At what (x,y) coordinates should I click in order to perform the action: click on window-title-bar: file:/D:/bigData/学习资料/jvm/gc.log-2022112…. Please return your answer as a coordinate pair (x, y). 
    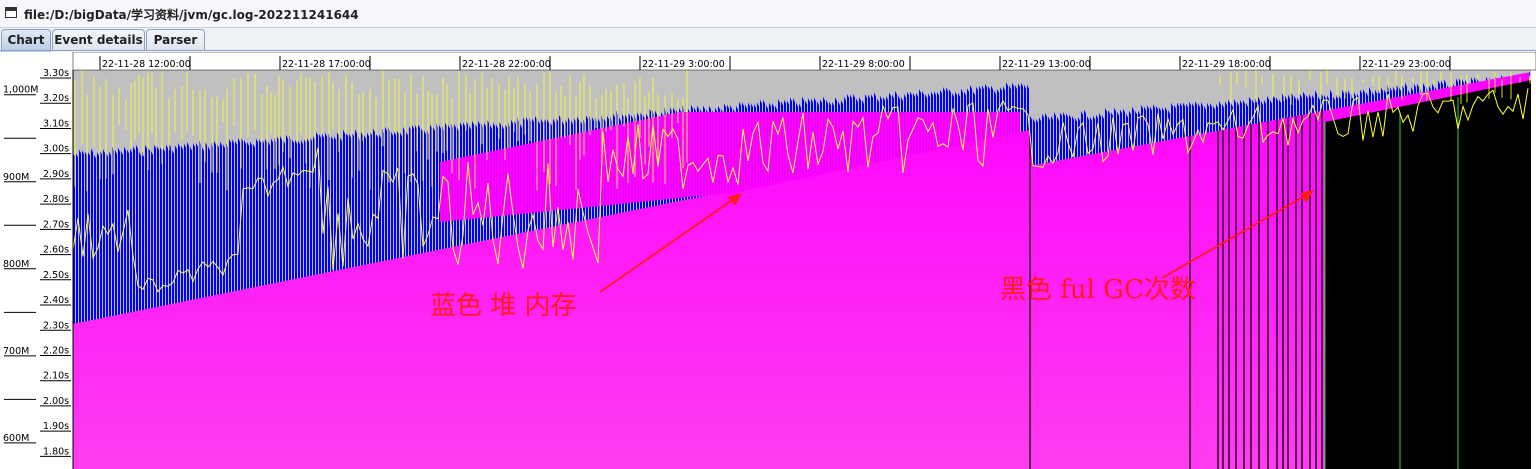
    Looking at the image, I should click on (768, 14).